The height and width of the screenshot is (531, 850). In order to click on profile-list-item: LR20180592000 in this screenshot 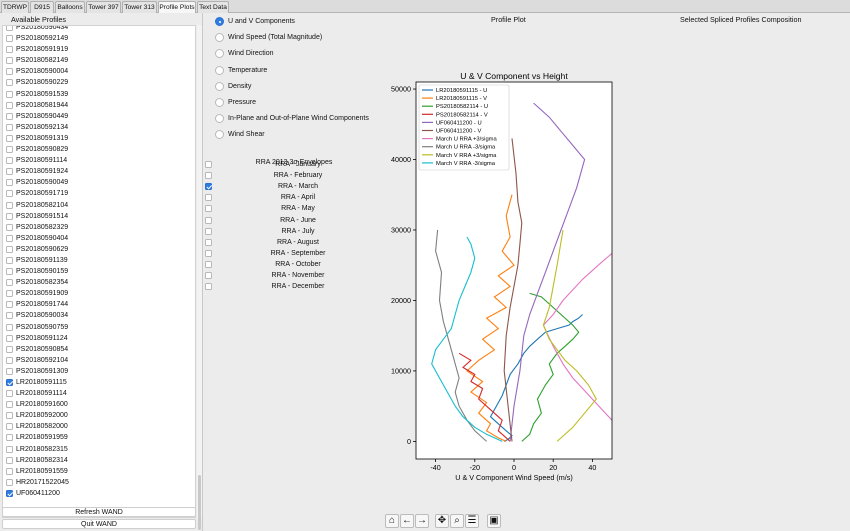, I will do `click(99, 415)`.